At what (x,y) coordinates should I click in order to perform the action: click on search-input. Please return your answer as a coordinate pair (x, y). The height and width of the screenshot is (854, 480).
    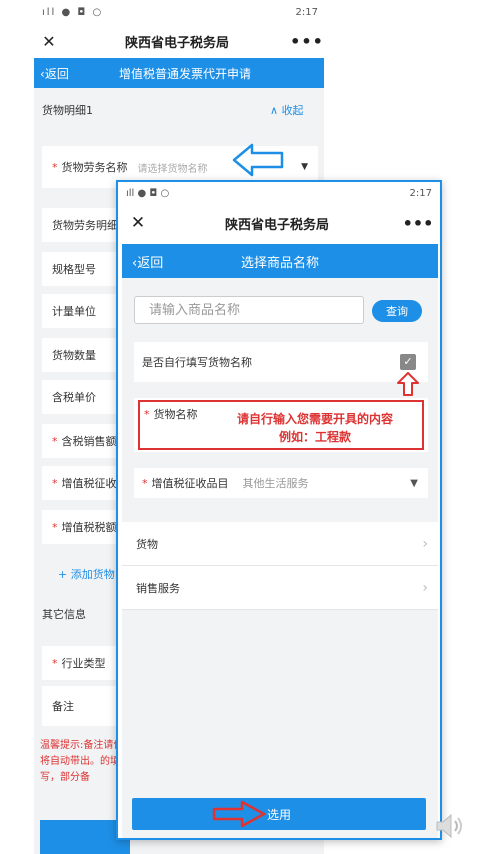
    Looking at the image, I should click on (256, 310).